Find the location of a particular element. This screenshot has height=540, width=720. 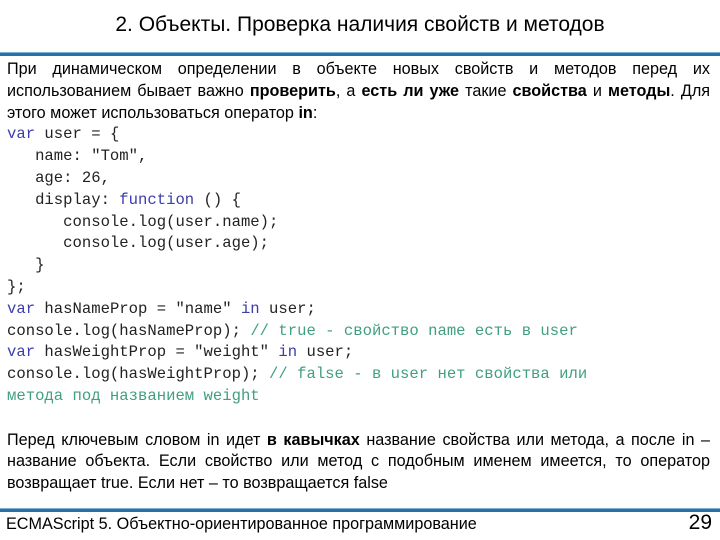

code-line: console.log(user.age); is located at coordinates (358, 244).